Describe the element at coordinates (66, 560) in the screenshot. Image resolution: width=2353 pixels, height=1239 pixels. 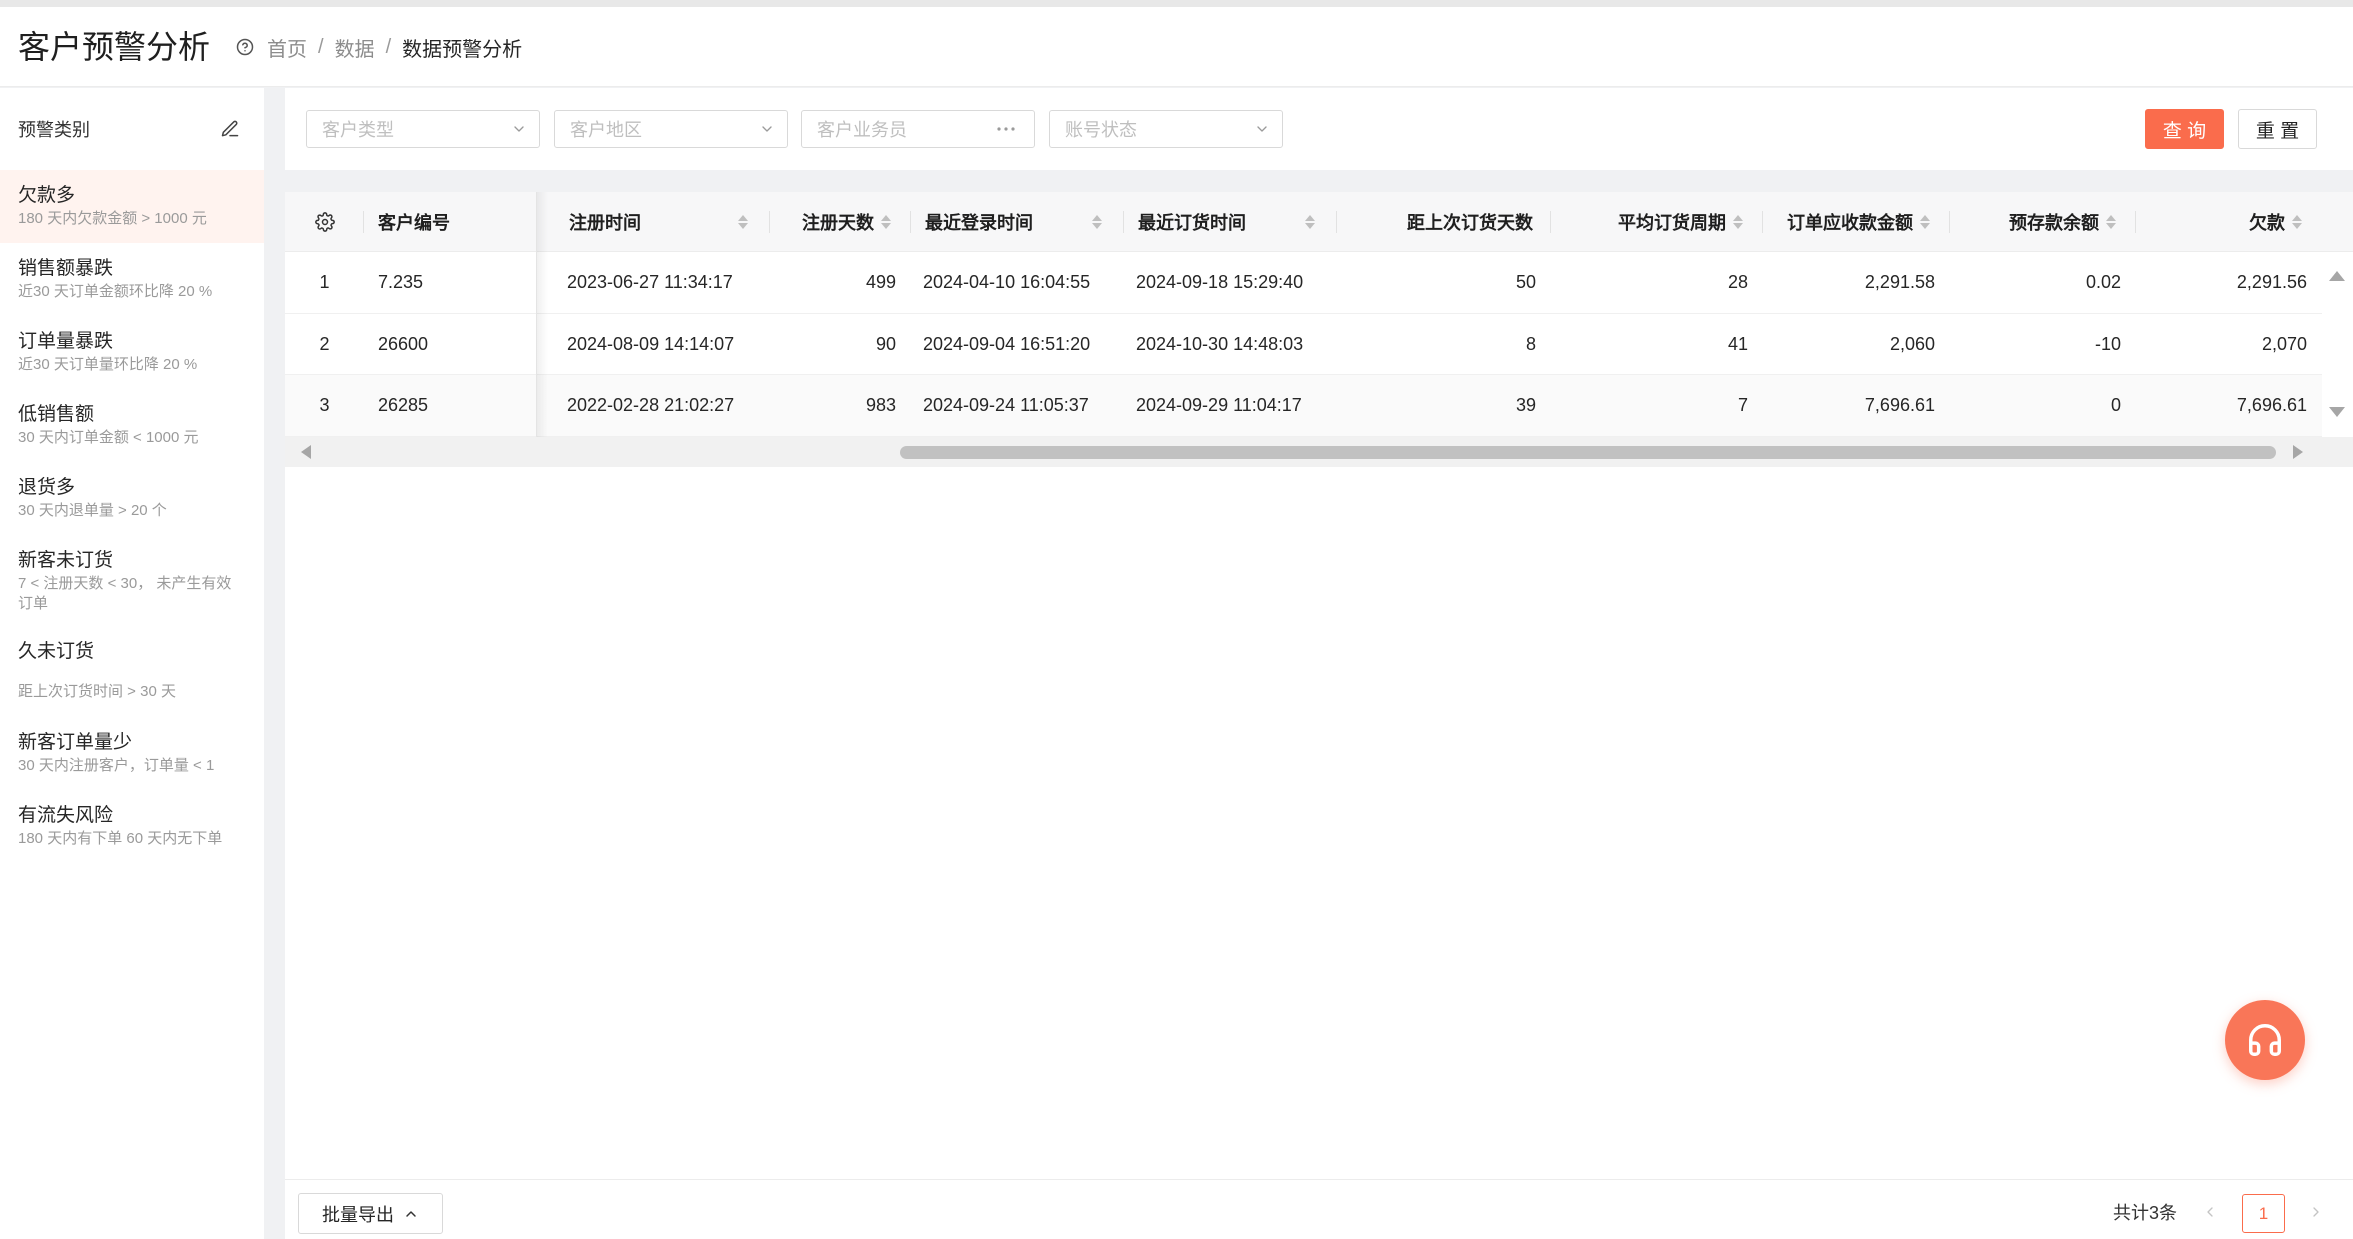
I see `sidebar-item-title: 新客未订货` at that location.